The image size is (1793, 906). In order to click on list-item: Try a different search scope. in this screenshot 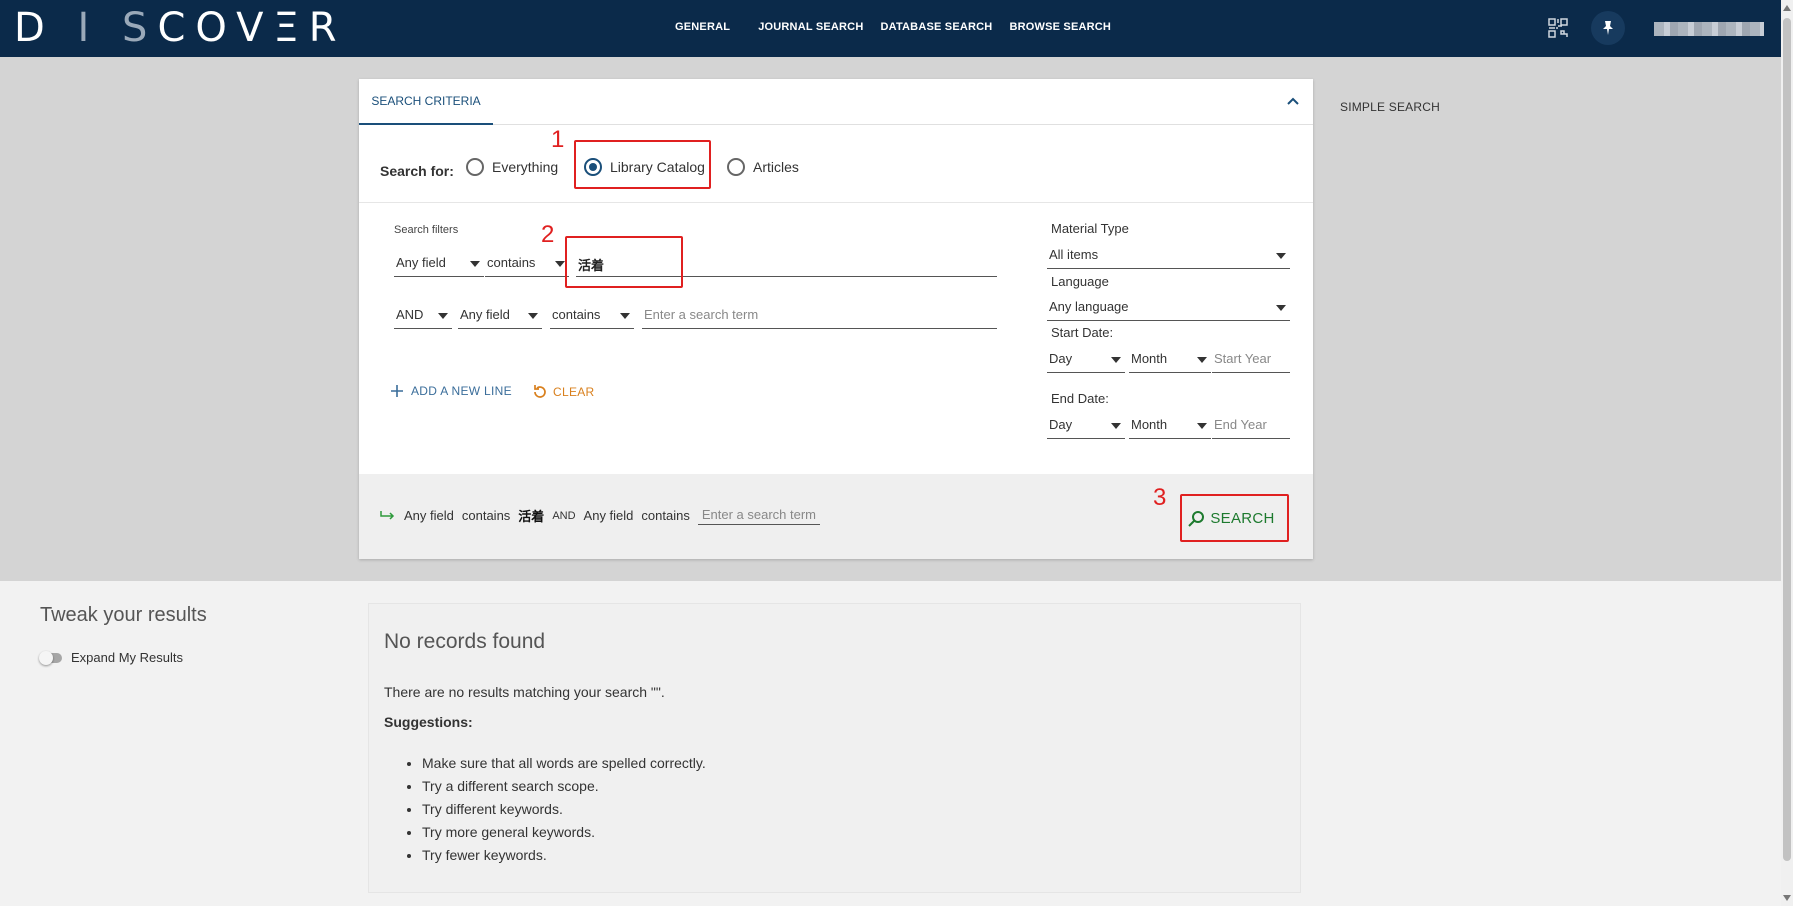, I will do `click(564, 786)`.